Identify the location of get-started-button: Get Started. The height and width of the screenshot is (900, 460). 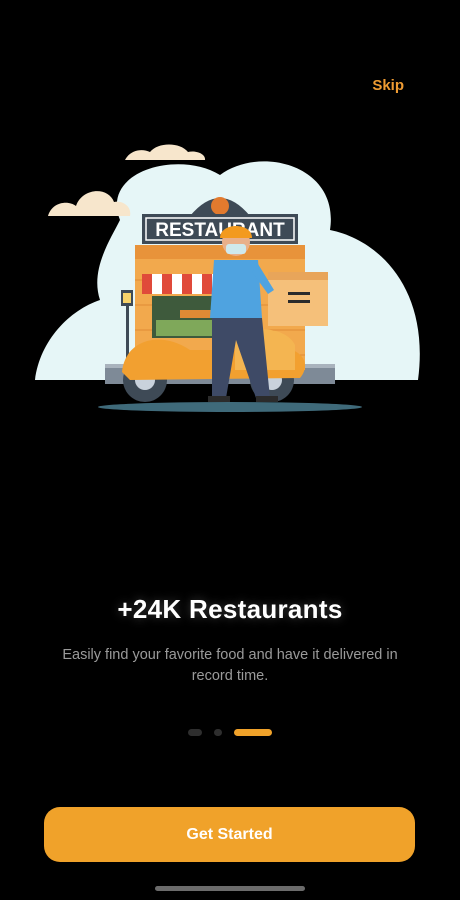
(229, 834).